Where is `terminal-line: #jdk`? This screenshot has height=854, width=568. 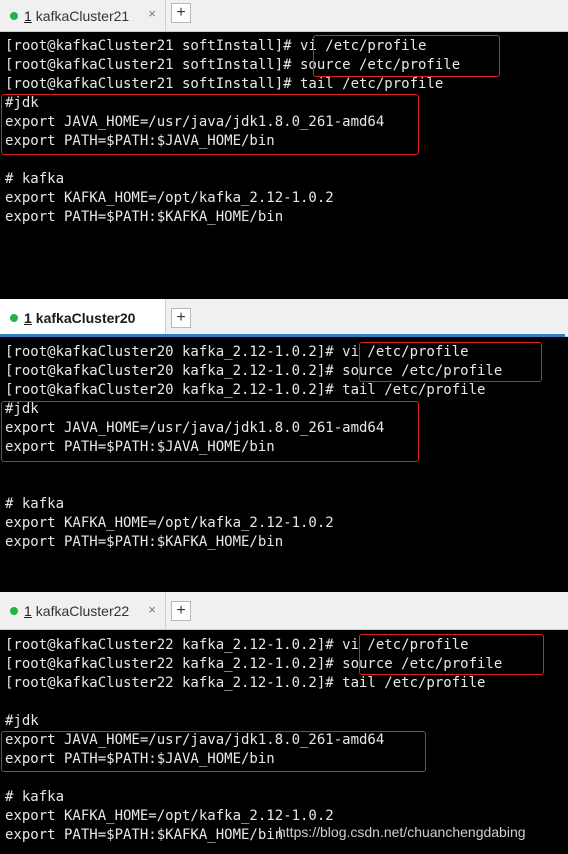
terminal-line: #jdk is located at coordinates (22, 721).